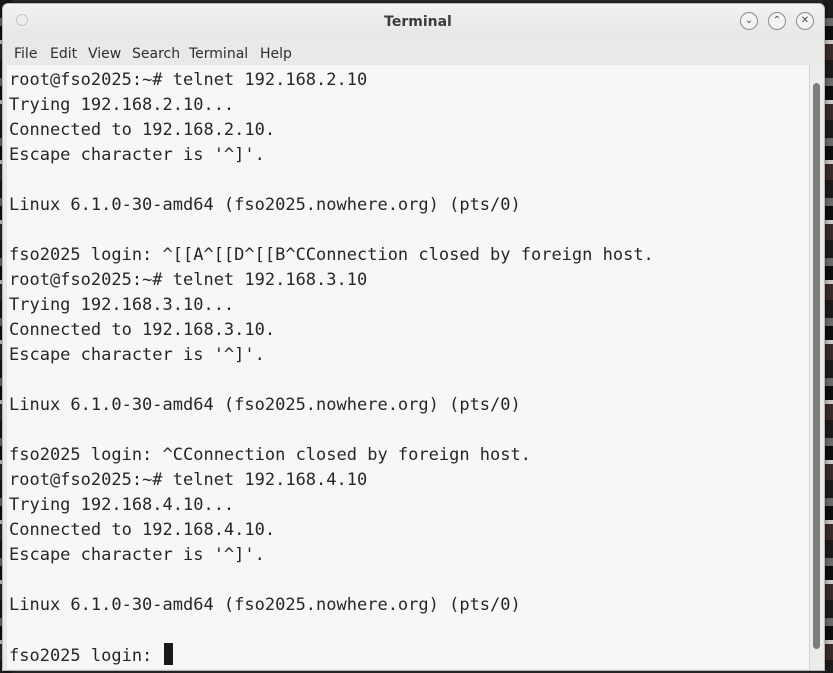  Describe the element at coordinates (805, 21) in the screenshot. I see `close-button: ✕` at that location.